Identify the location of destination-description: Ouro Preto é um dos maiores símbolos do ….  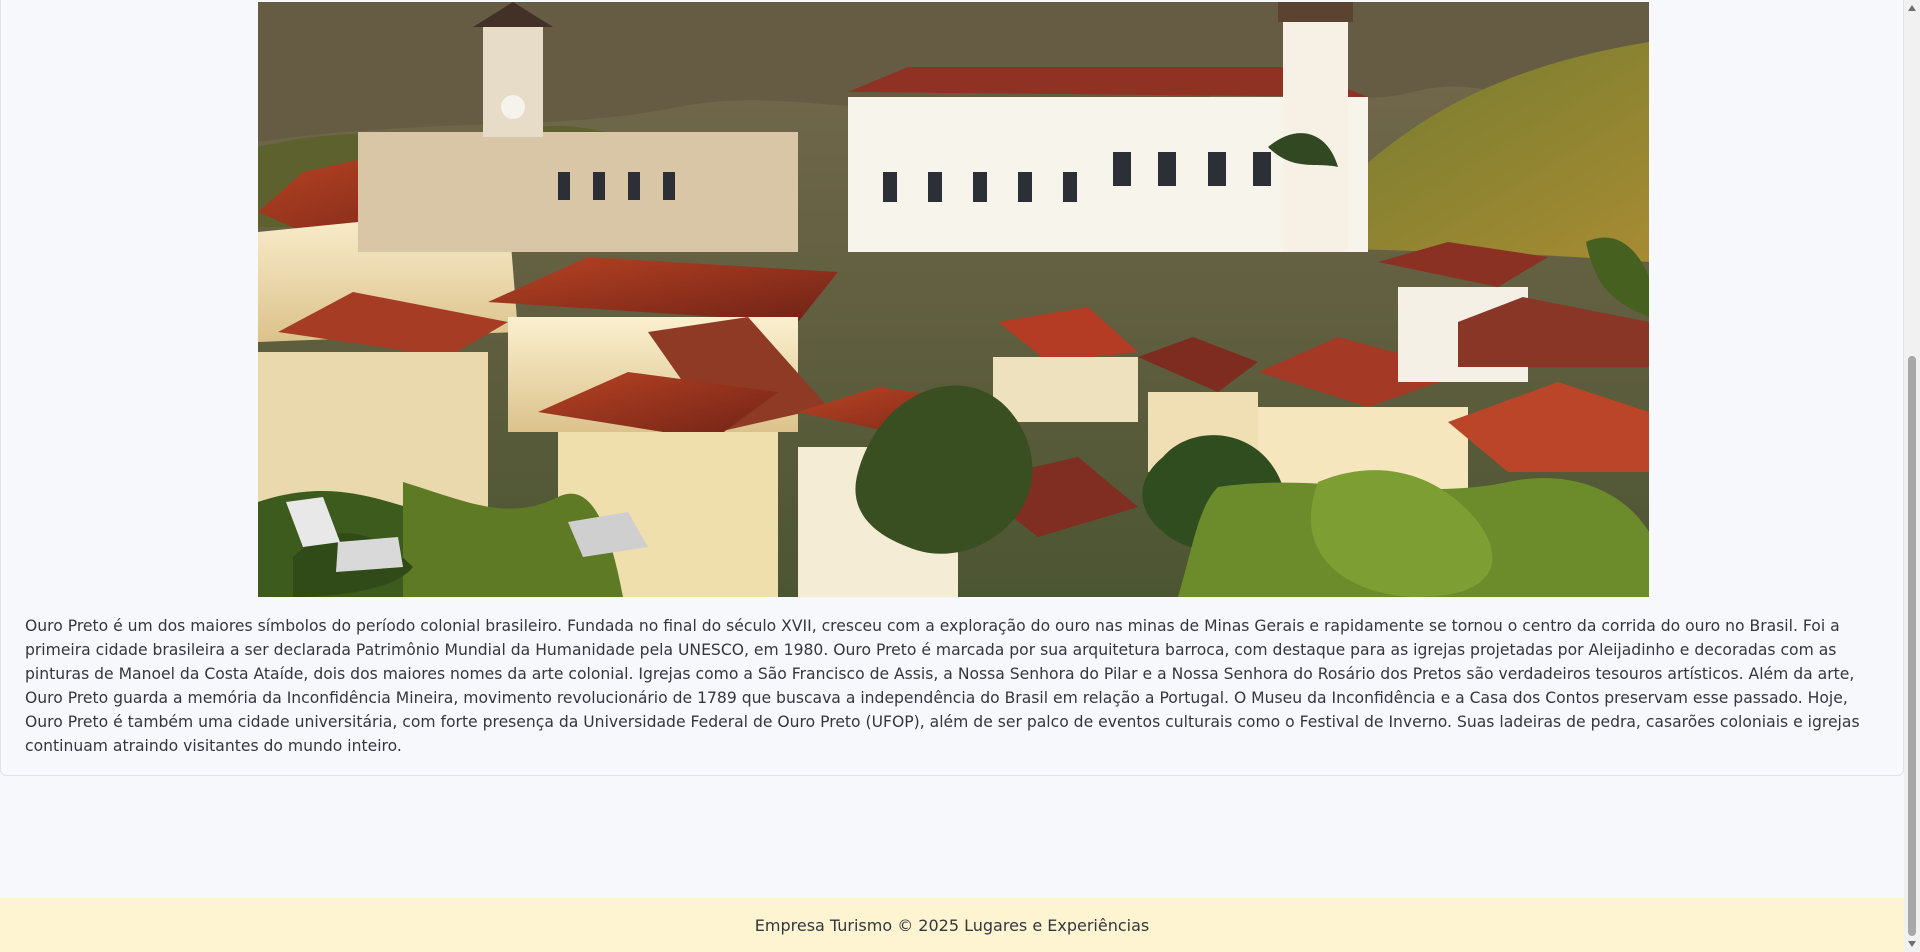
(942, 686).